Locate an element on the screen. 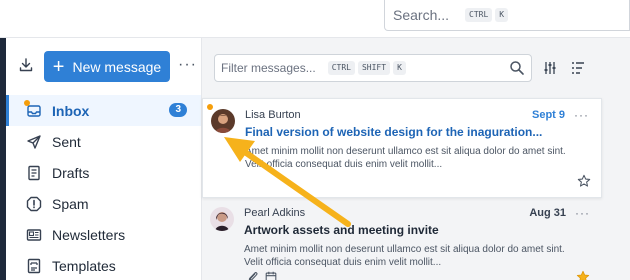  send-icon is located at coordinates (34, 141).